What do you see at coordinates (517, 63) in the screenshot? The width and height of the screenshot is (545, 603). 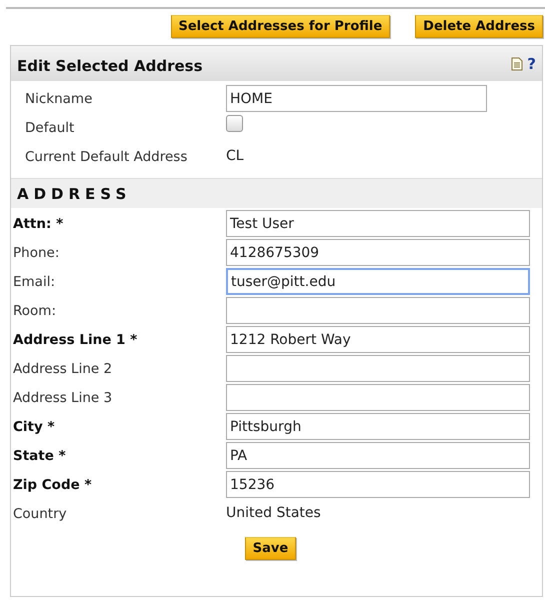 I see `document-icon` at bounding box center [517, 63].